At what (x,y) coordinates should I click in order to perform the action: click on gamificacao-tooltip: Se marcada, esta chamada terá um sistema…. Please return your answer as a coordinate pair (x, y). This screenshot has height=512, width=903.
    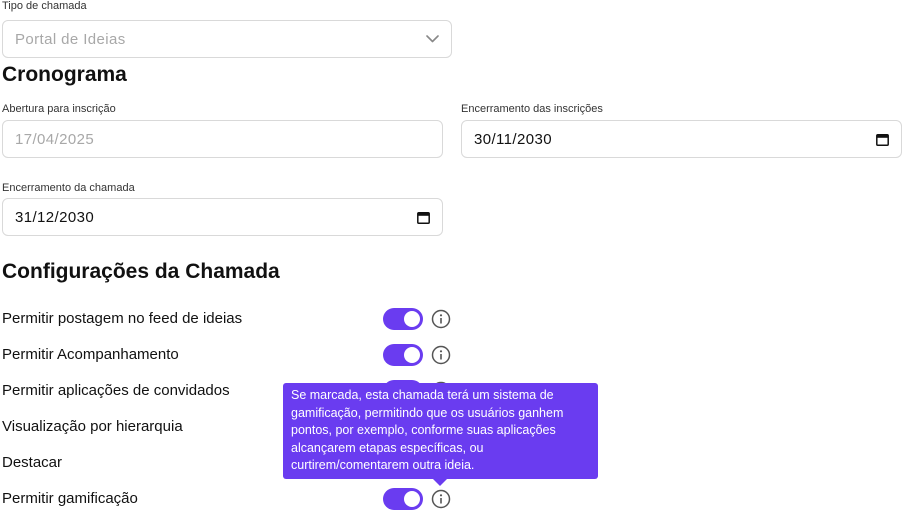
    Looking at the image, I should click on (440, 434).